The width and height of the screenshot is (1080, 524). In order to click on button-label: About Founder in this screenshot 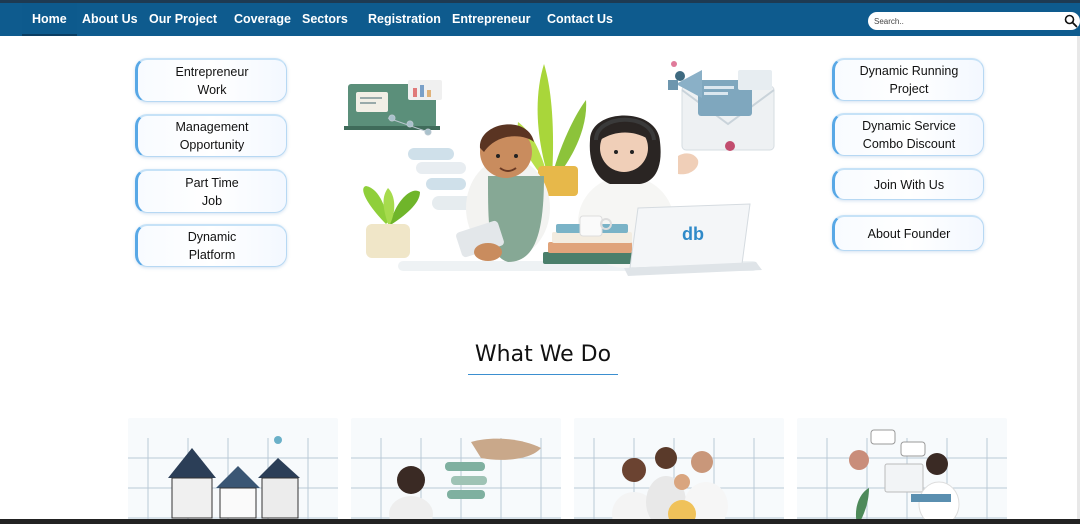, I will do `click(909, 233)`.